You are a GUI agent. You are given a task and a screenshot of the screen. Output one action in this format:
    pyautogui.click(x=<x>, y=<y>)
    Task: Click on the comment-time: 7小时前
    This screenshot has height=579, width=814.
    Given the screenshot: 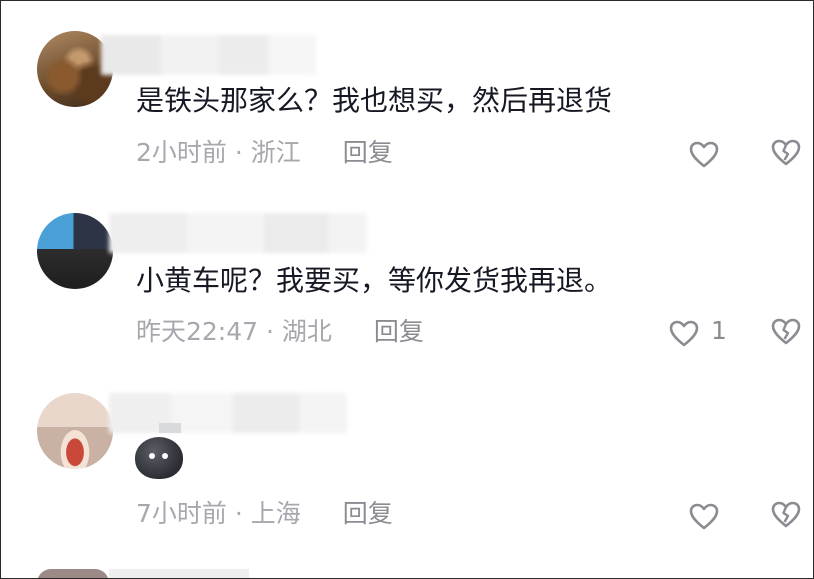 What is the action you would take?
    pyautogui.click(x=181, y=513)
    